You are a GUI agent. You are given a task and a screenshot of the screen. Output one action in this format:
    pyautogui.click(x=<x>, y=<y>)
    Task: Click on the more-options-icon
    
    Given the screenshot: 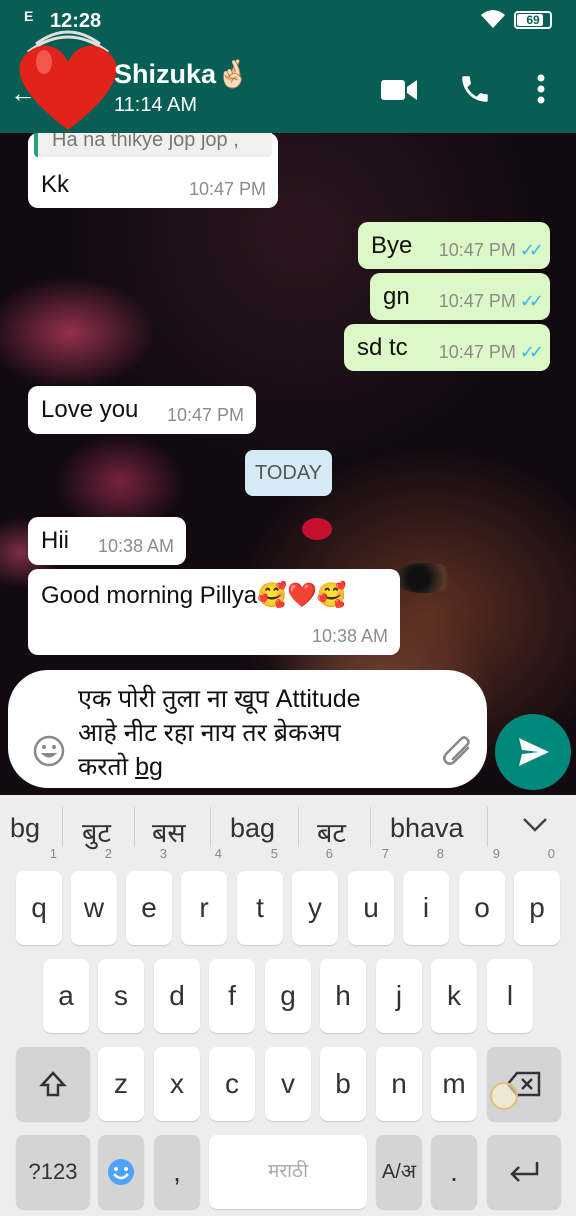 What is the action you would take?
    pyautogui.click(x=541, y=89)
    